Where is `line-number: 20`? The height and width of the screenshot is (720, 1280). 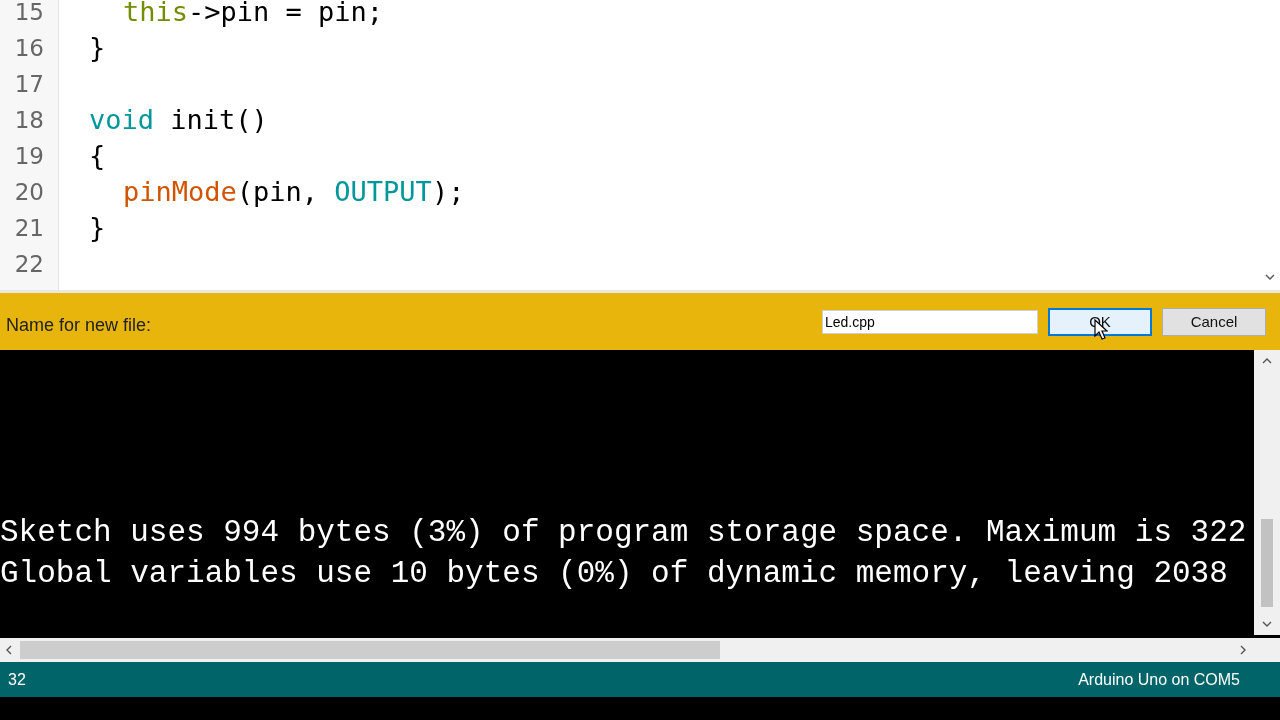 line-number: 20 is located at coordinates (29, 192).